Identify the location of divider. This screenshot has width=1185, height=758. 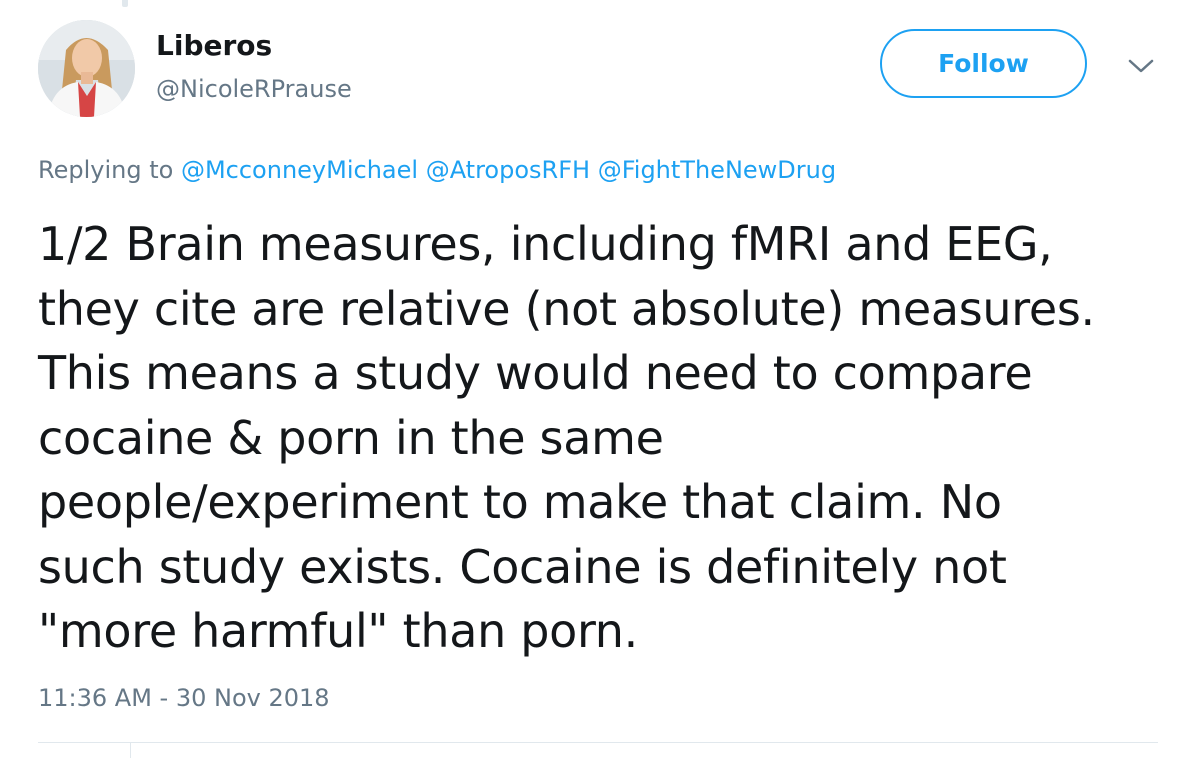
(598, 742).